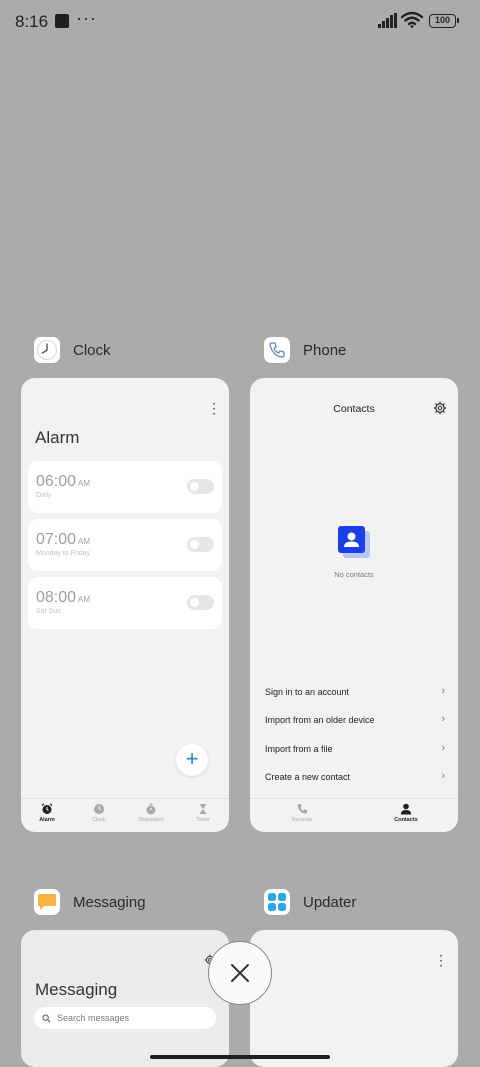  What do you see at coordinates (125, 487) in the screenshot?
I see `alarm-item: 06:00 AM Daily` at bounding box center [125, 487].